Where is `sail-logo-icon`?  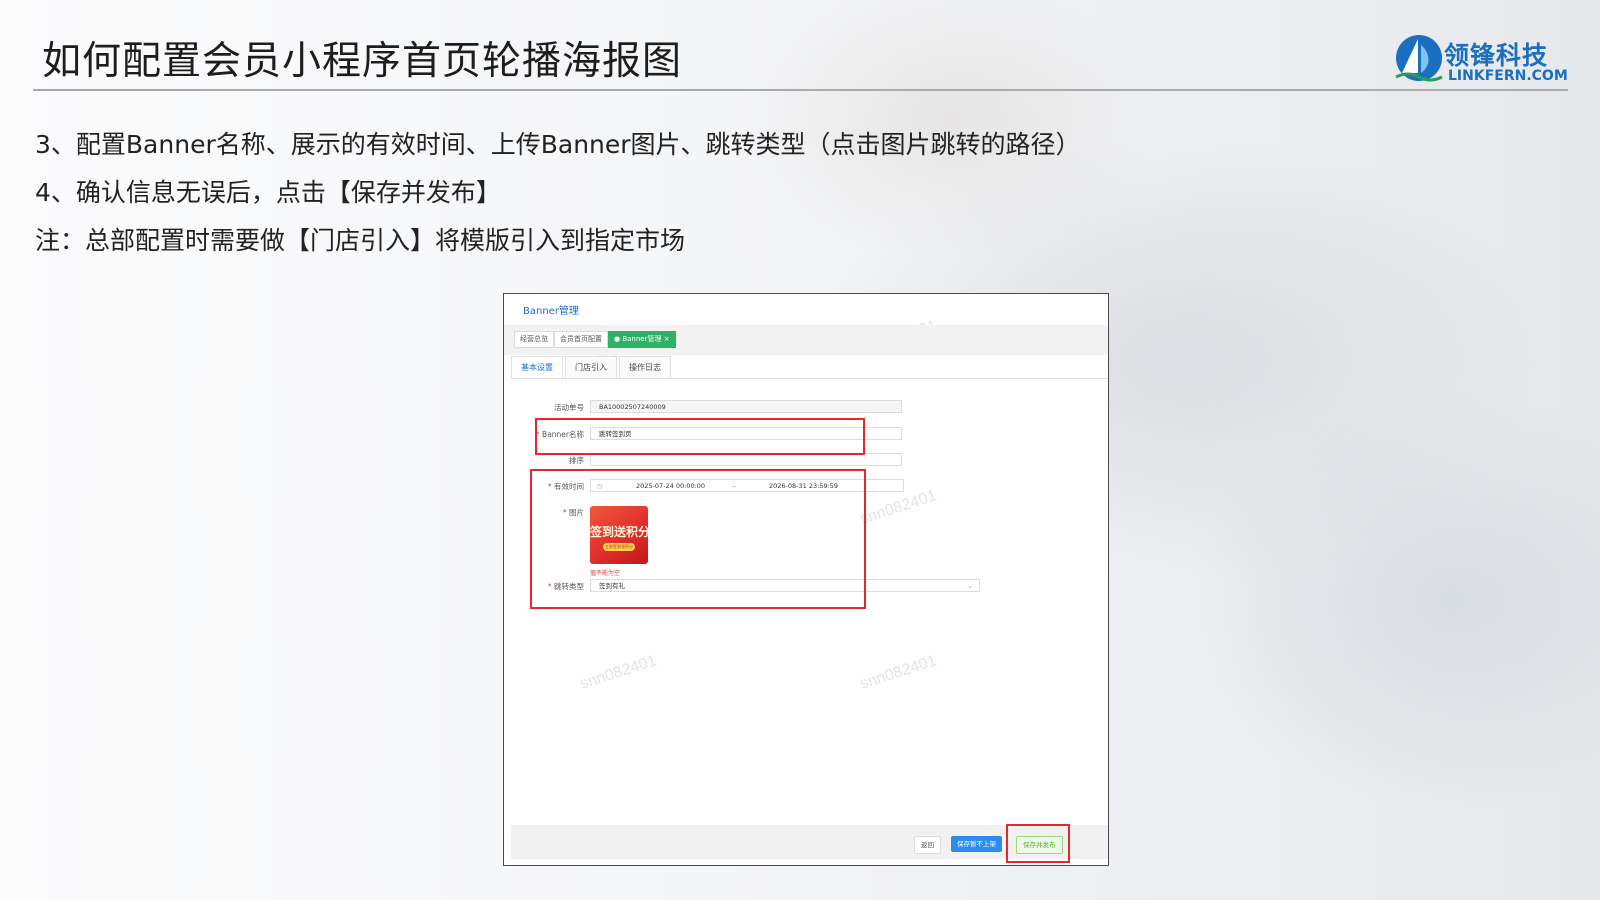 sail-logo-icon is located at coordinates (1419, 58).